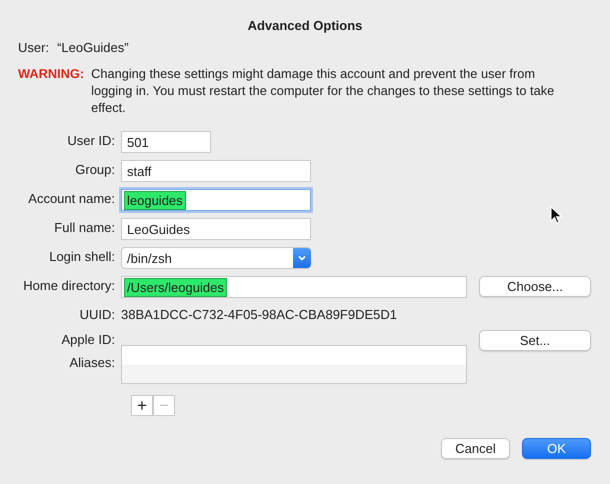 Image resolution: width=610 pixels, height=484 pixels. What do you see at coordinates (51, 74) in the screenshot?
I see `warning-label: WARNING:` at bounding box center [51, 74].